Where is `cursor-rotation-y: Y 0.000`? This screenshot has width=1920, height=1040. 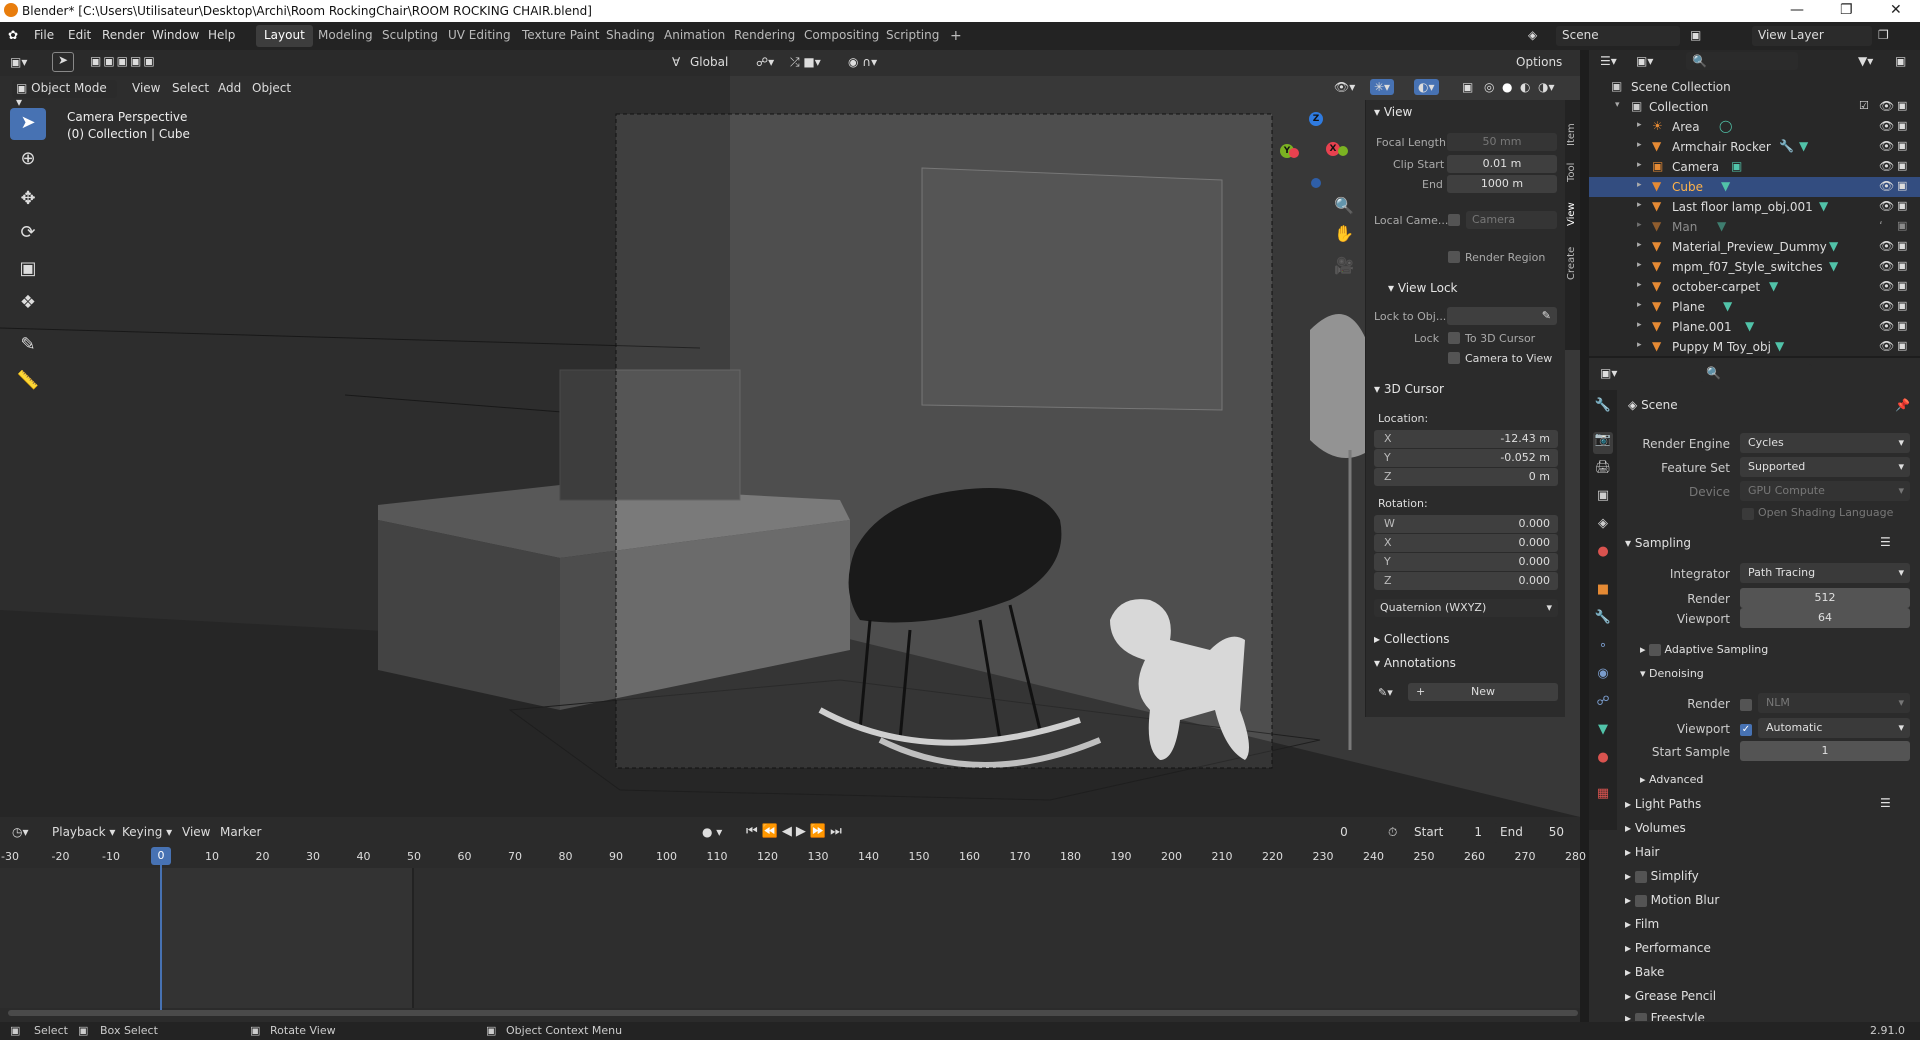 cursor-rotation-y: Y 0.000 is located at coordinates (1466, 562).